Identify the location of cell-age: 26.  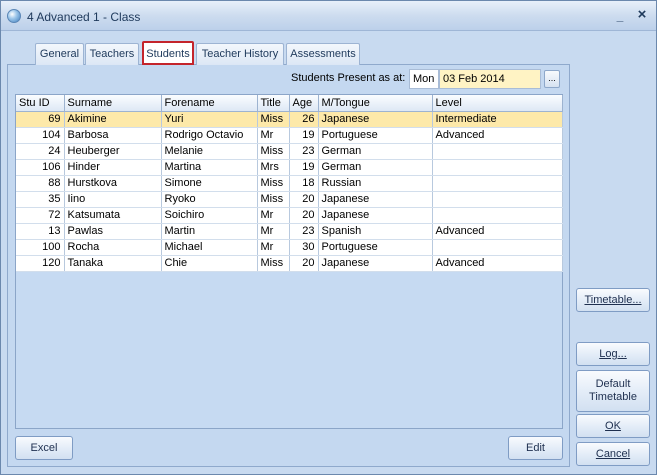
(304, 119).